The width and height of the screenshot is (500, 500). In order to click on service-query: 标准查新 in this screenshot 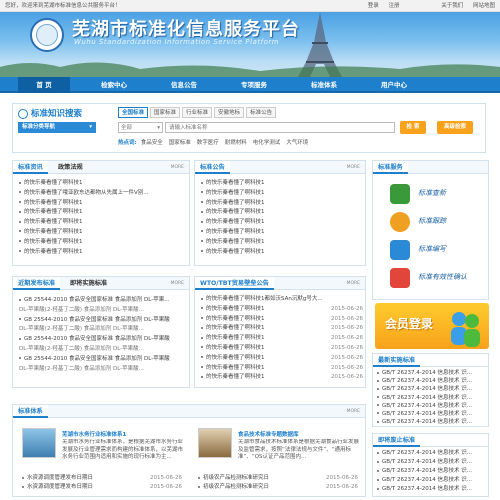, I will do `click(433, 194)`.